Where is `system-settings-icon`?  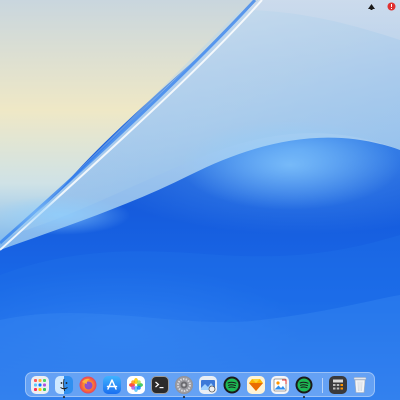
system-settings-icon is located at coordinates (184, 385).